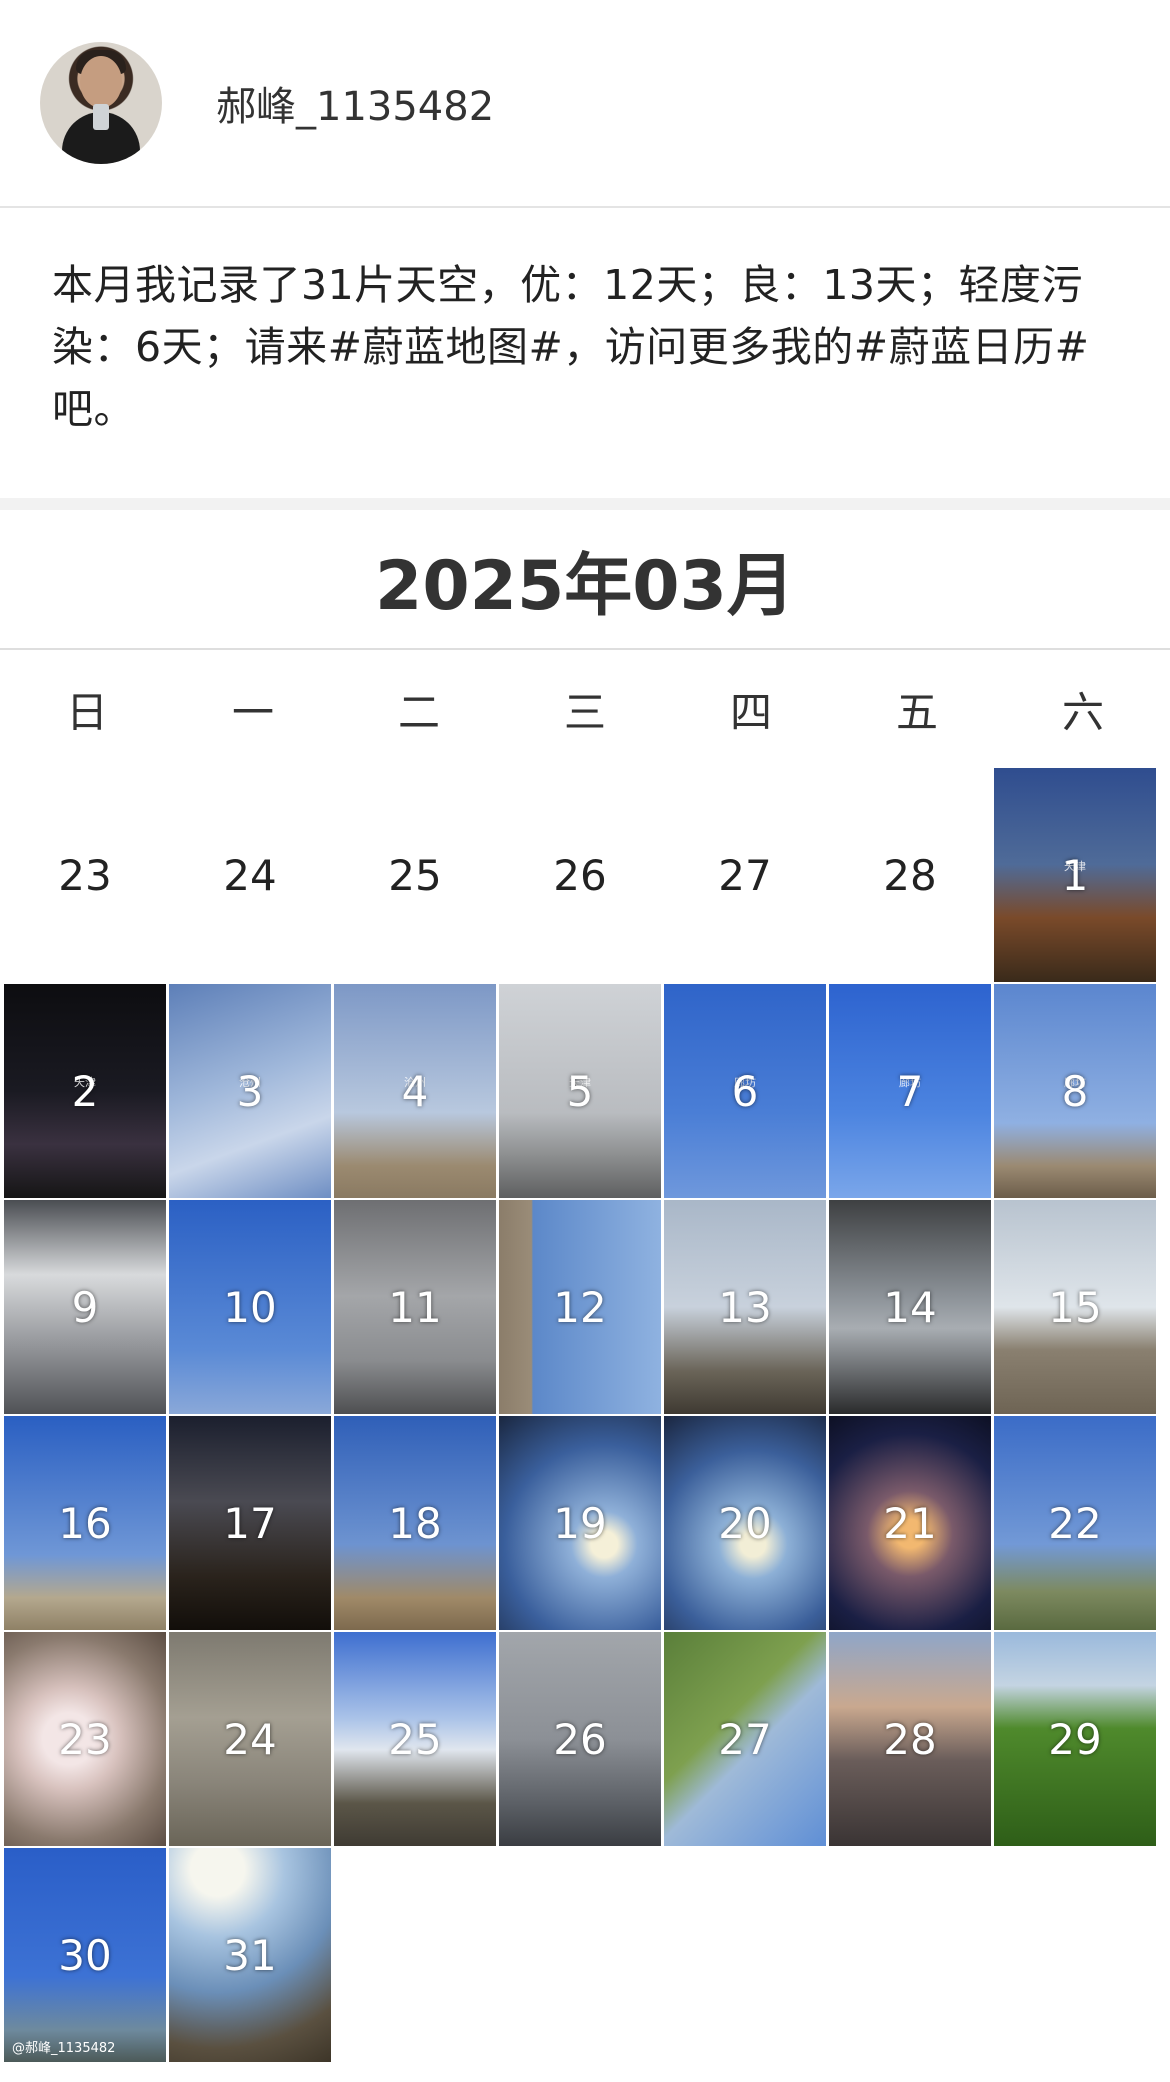 The image size is (1170, 2082). I want to click on day-photo-2: 天津 2, so click(85, 1091).